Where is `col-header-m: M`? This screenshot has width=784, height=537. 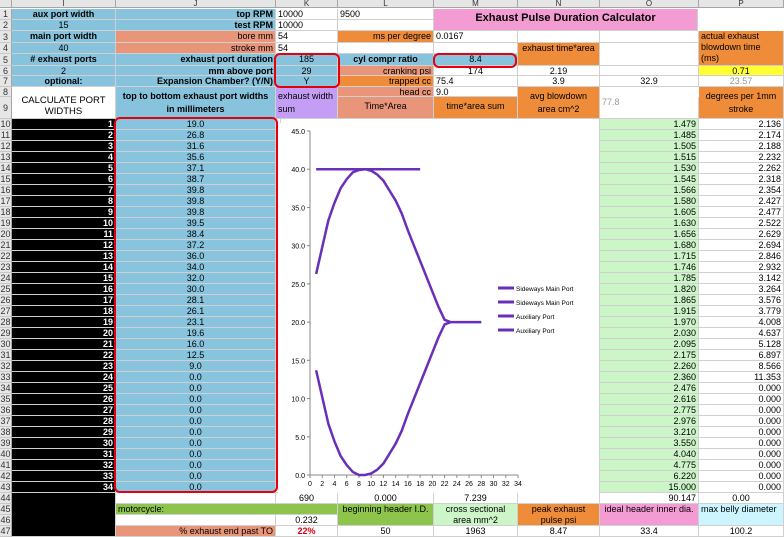 col-header-m: M is located at coordinates (476, 4).